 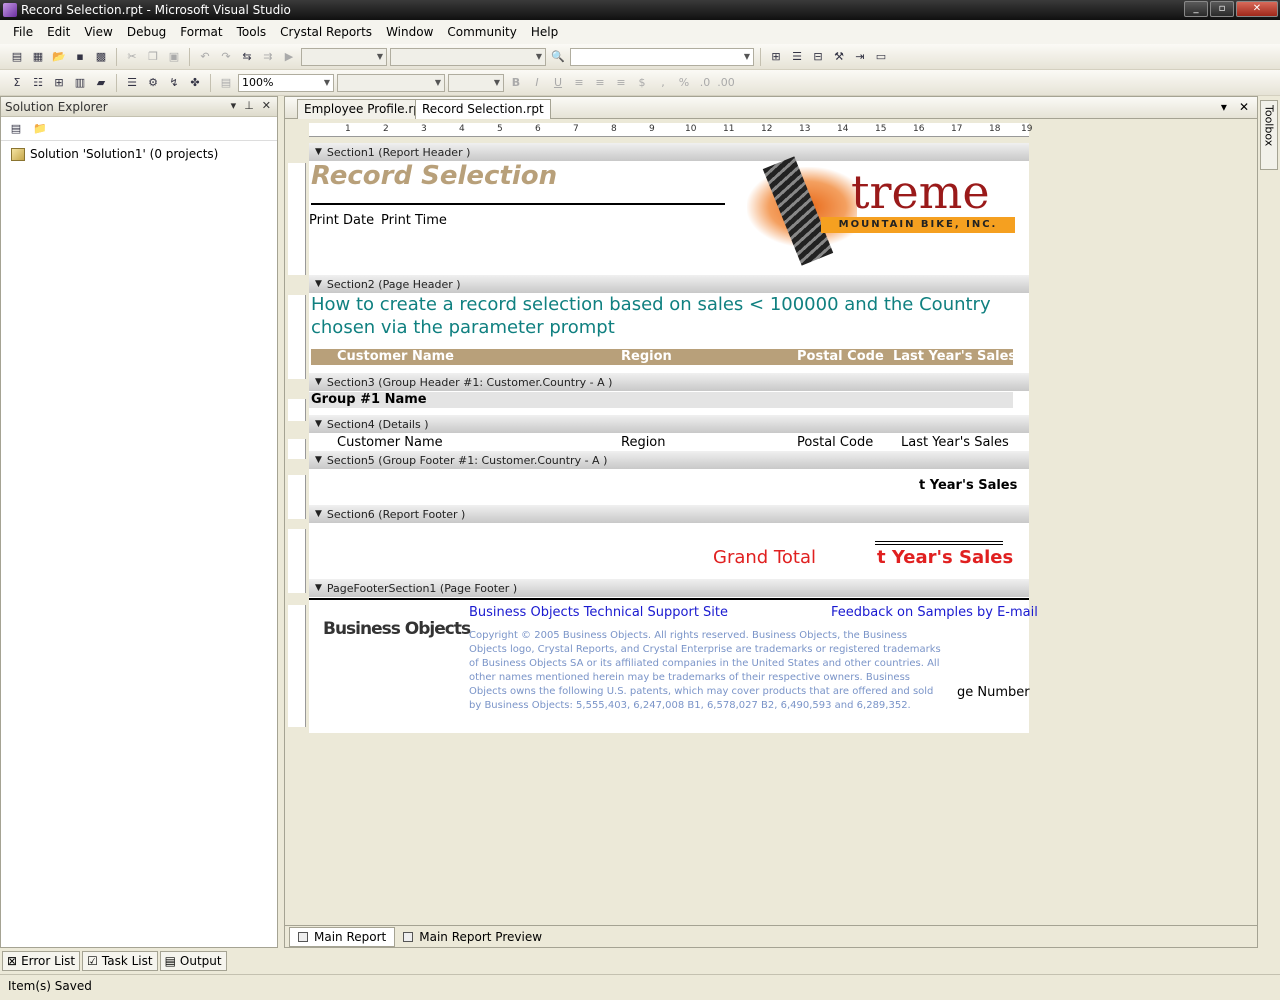 I want to click on group-icon: ☷, so click(x=38, y=83).